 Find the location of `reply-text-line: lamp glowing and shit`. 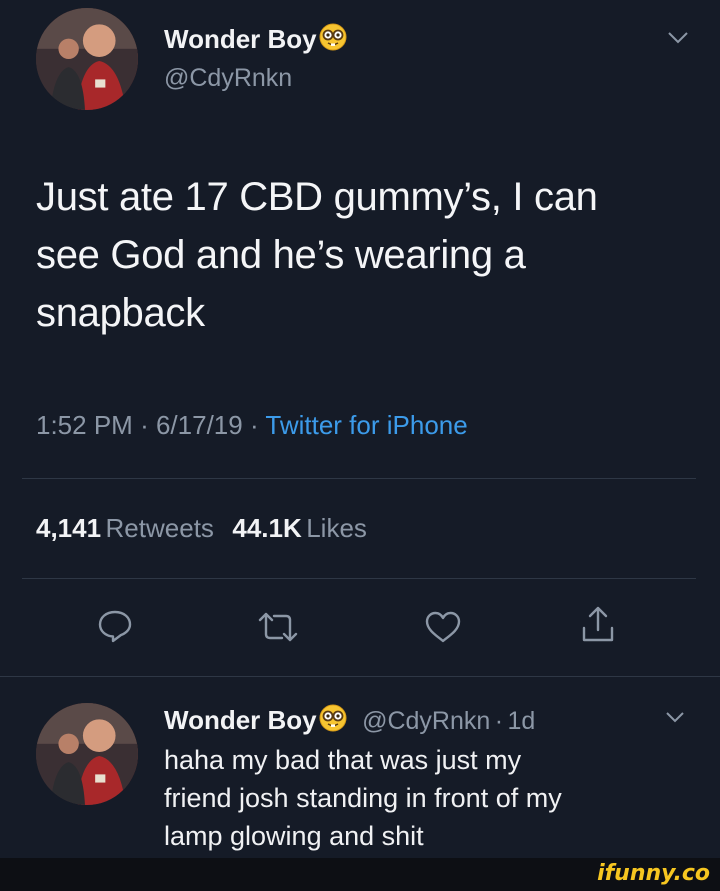

reply-text-line: lamp glowing and shit is located at coordinates (294, 836).